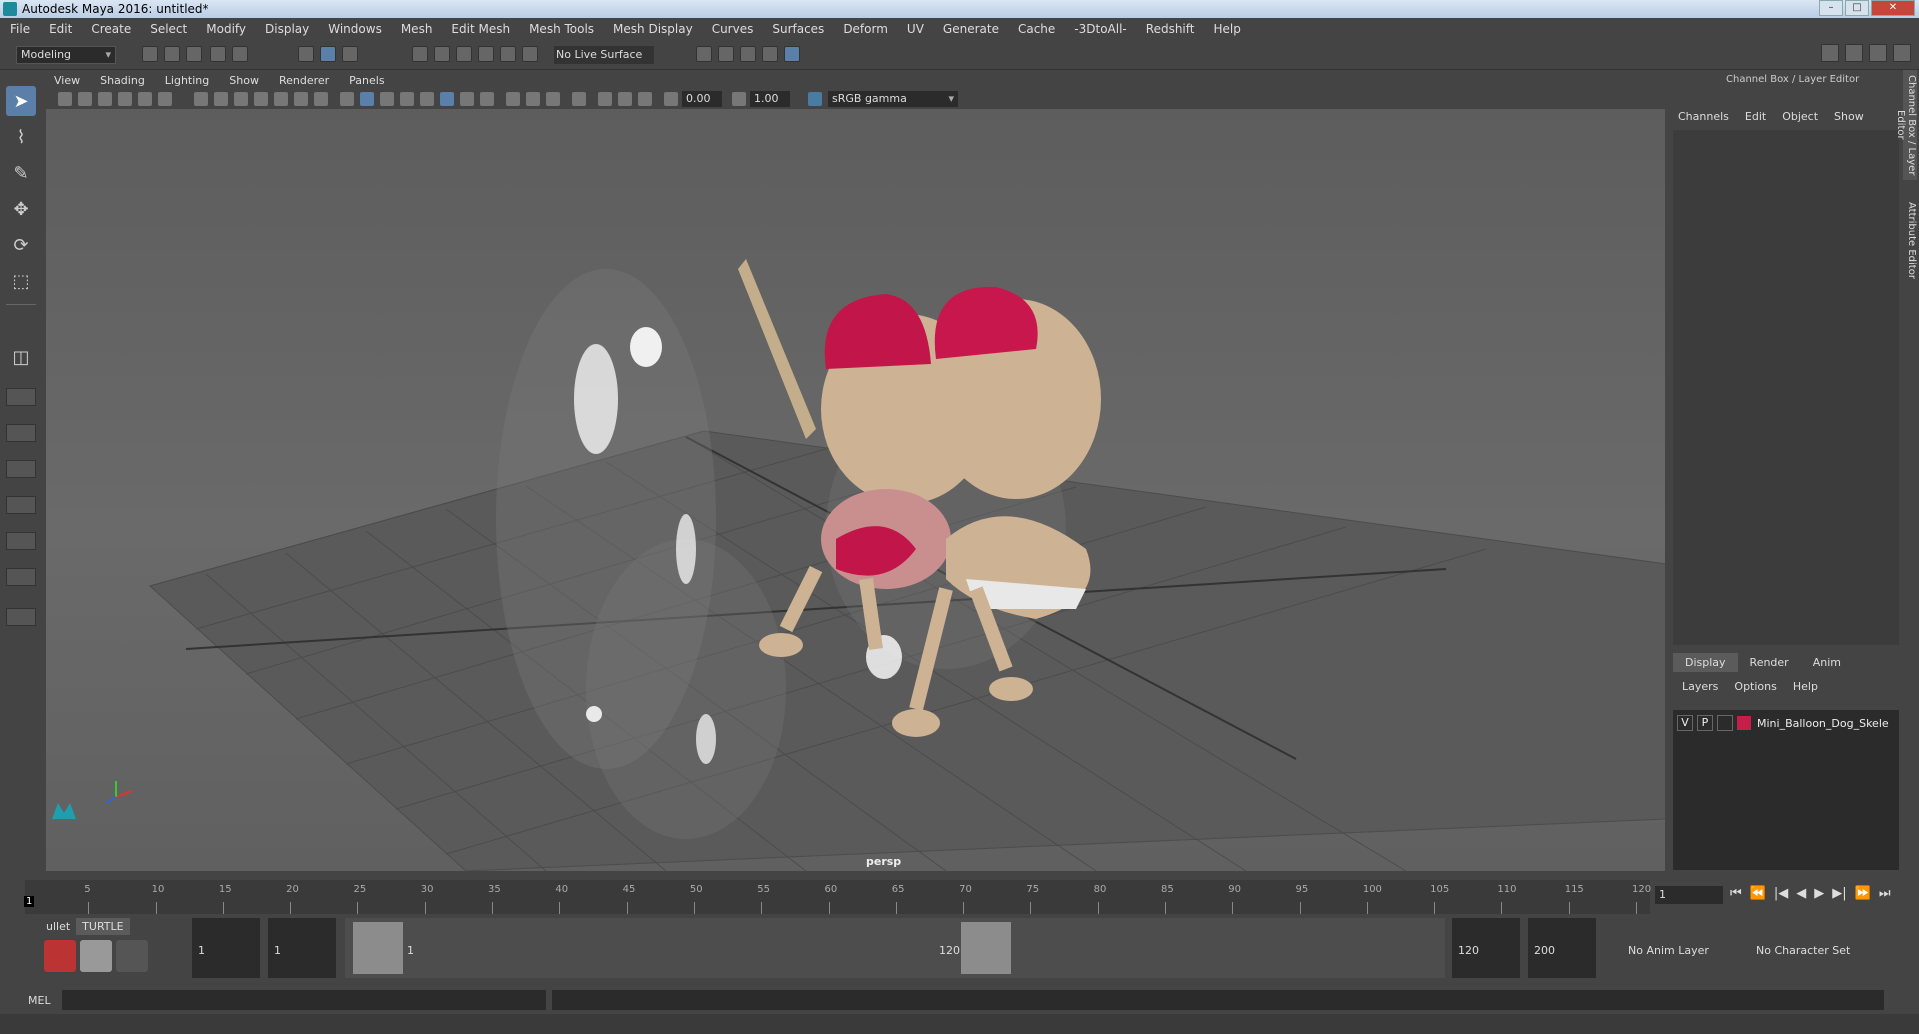  I want to click on wireframe-on-shaded-icon, so click(407, 99).